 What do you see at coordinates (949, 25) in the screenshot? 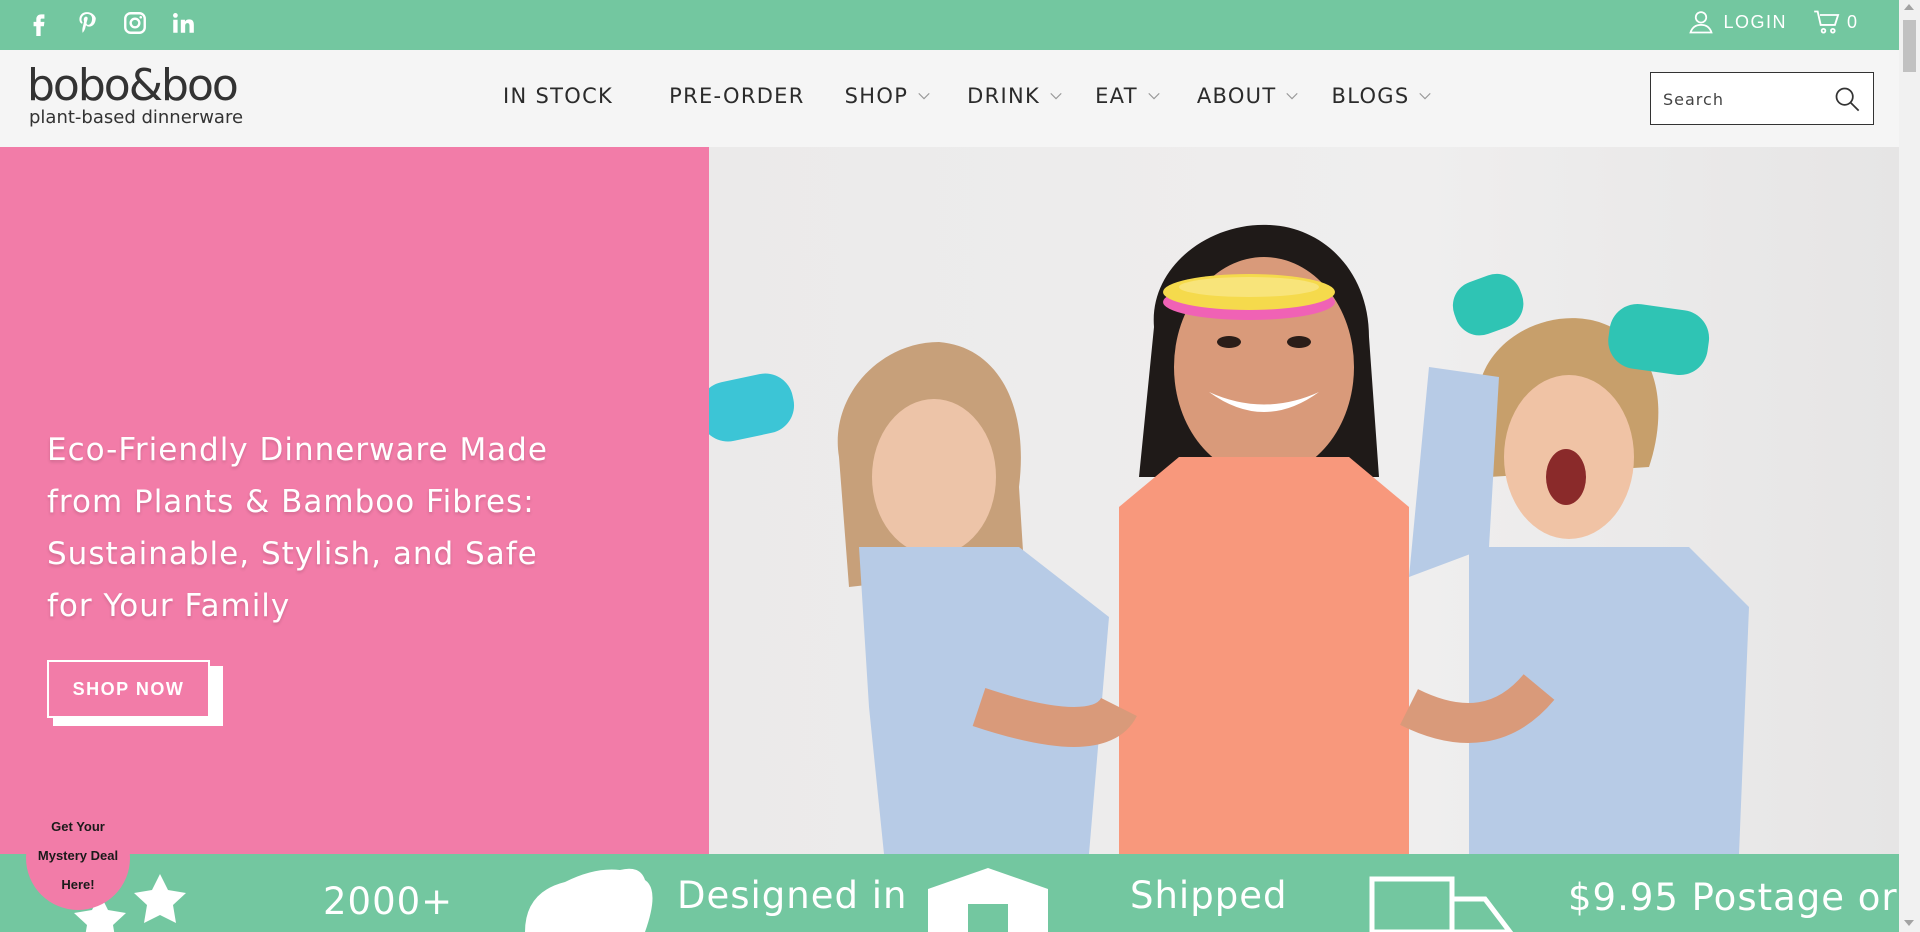
I see `top-bar: LOGIN 0` at bounding box center [949, 25].